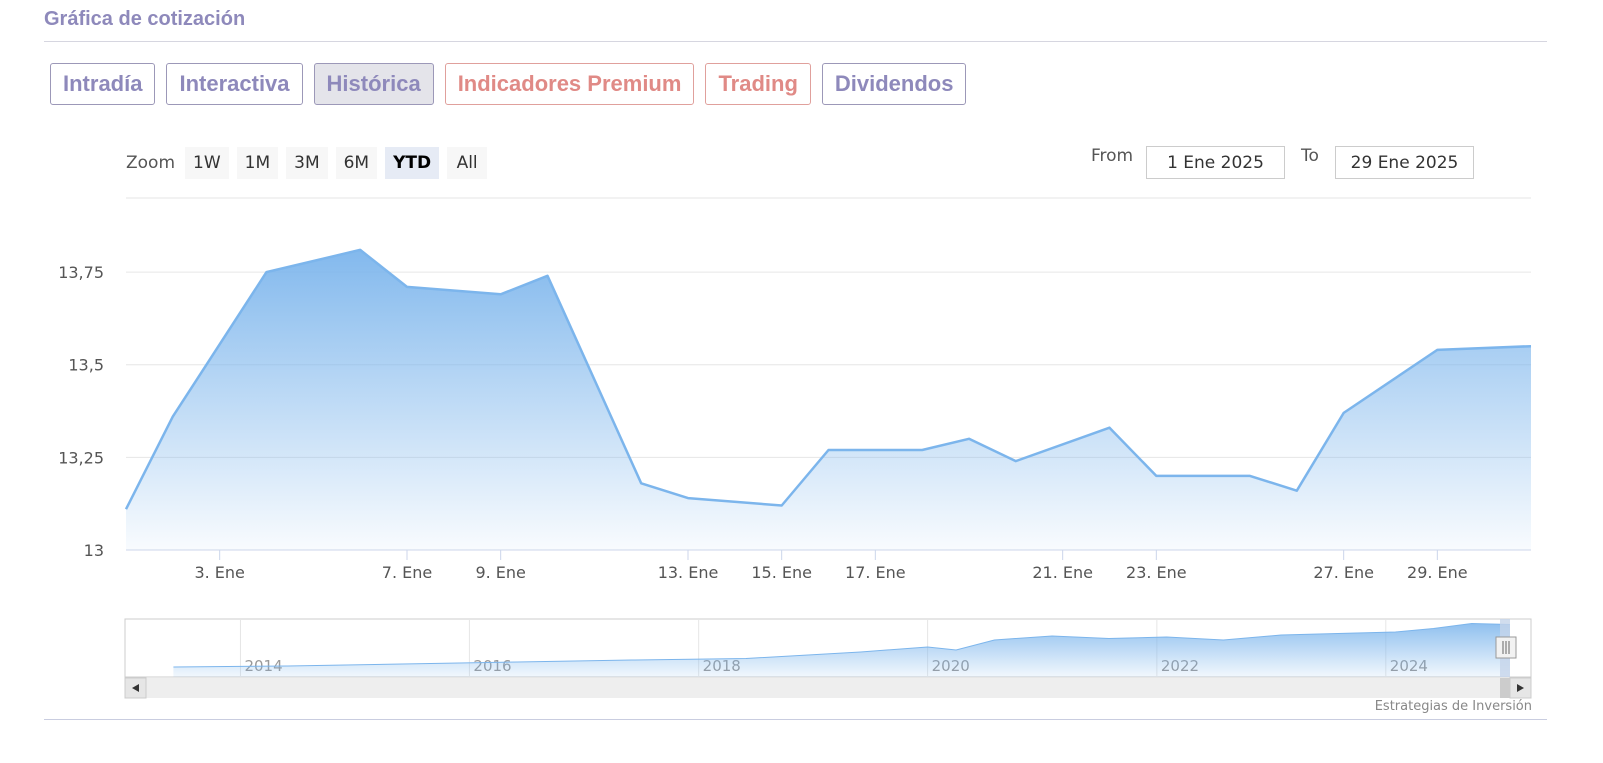  I want to click on scroll-left-button, so click(135, 688).